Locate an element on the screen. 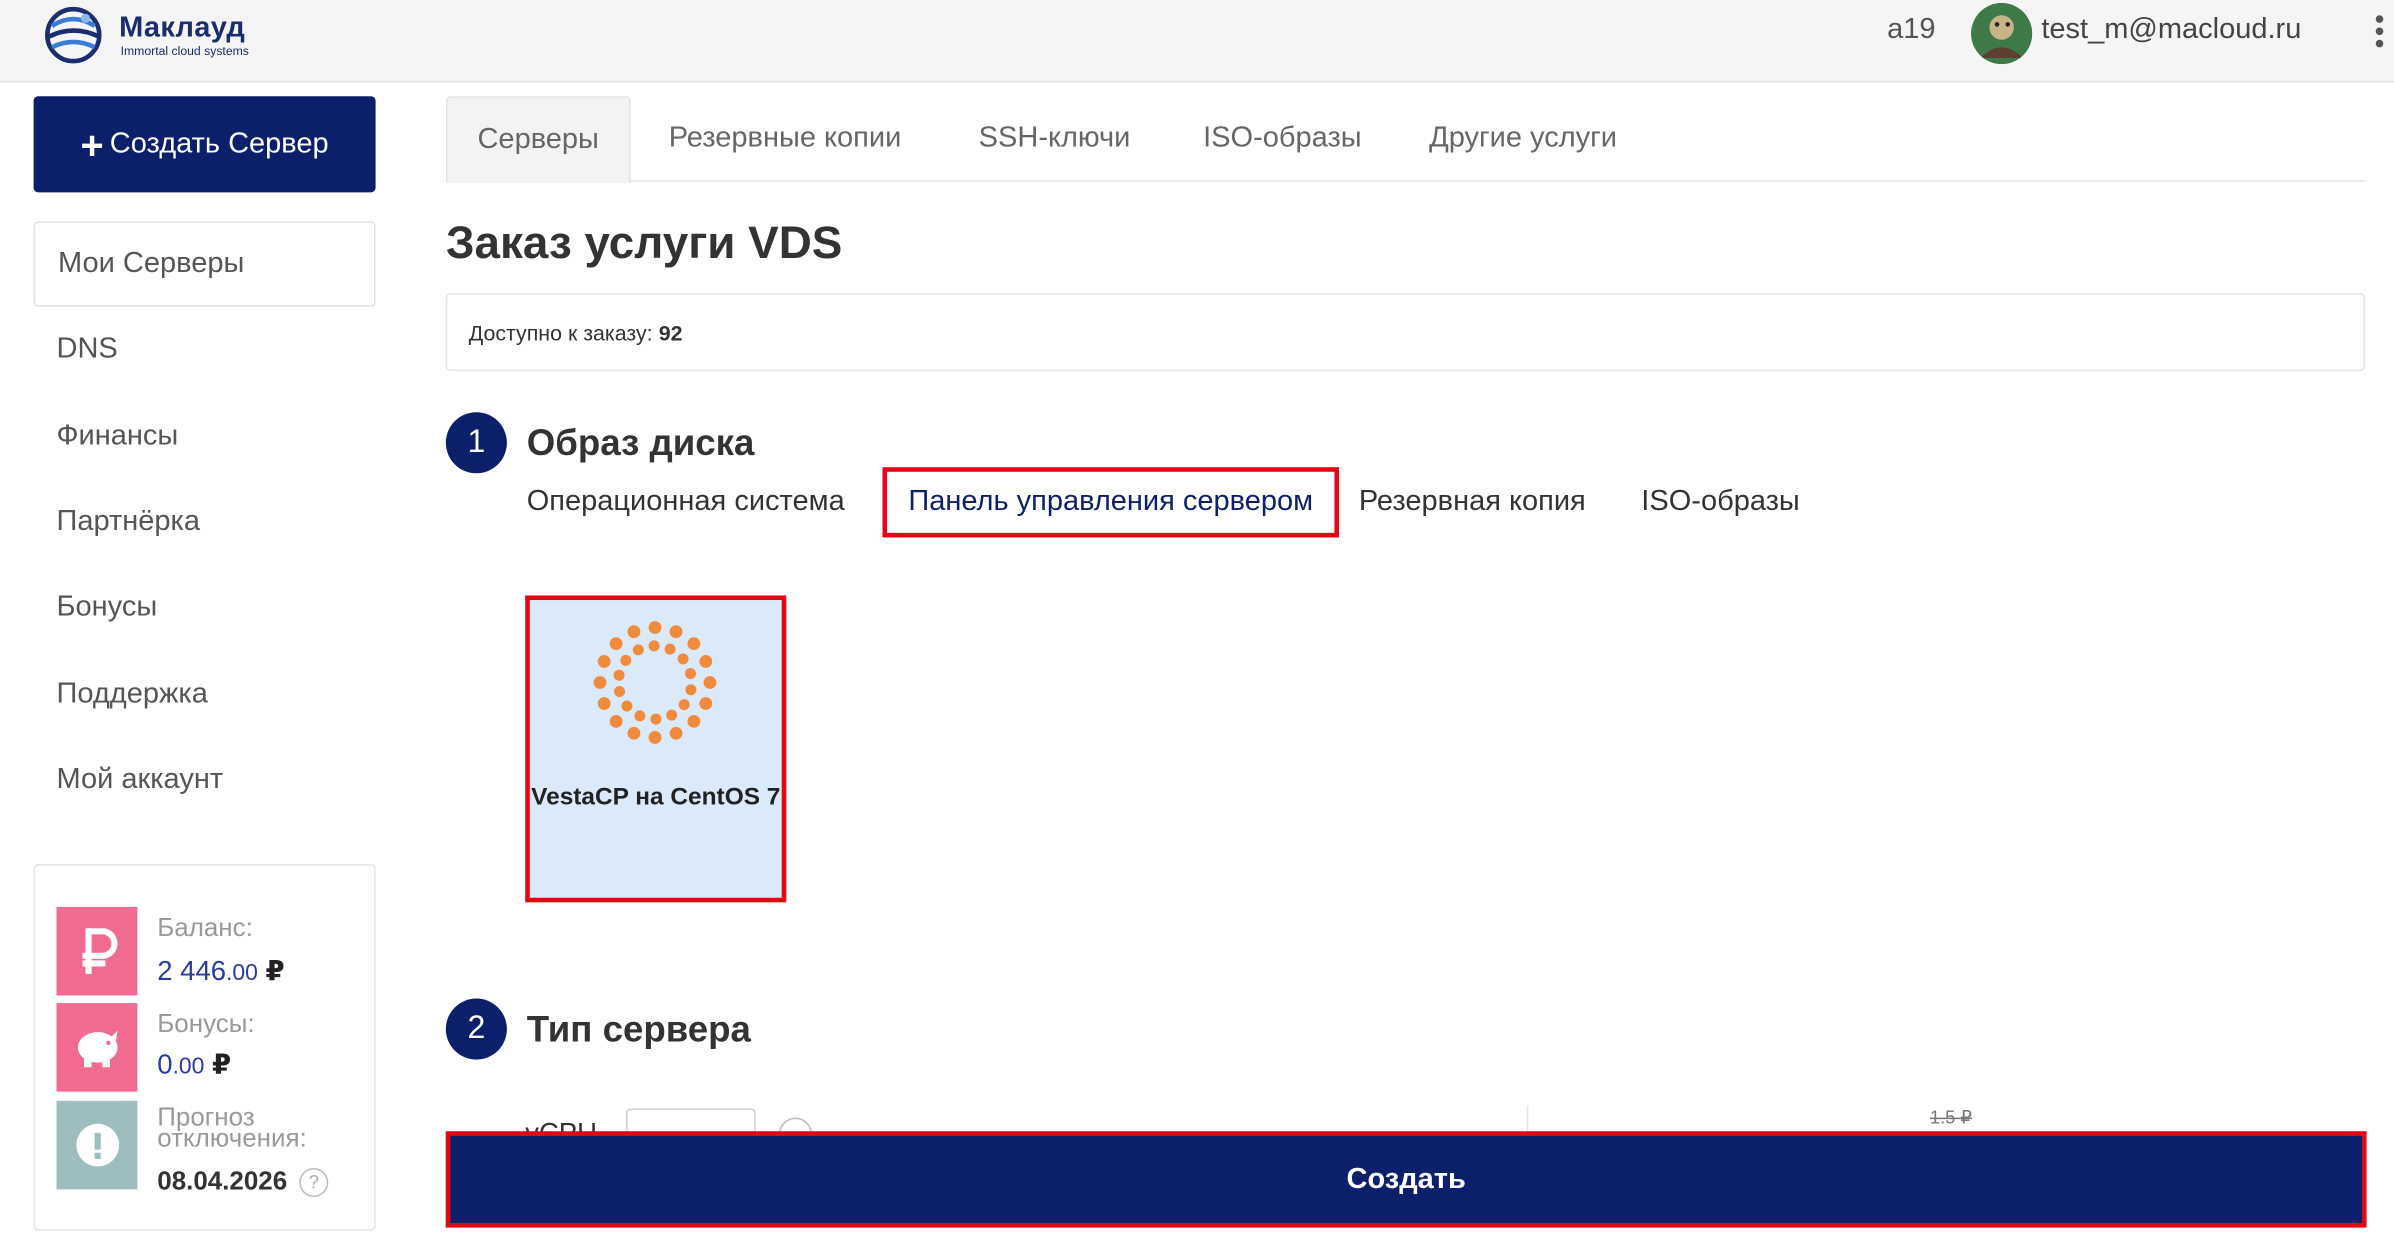  tab-iso-images: ISO-образы is located at coordinates (1282, 139).